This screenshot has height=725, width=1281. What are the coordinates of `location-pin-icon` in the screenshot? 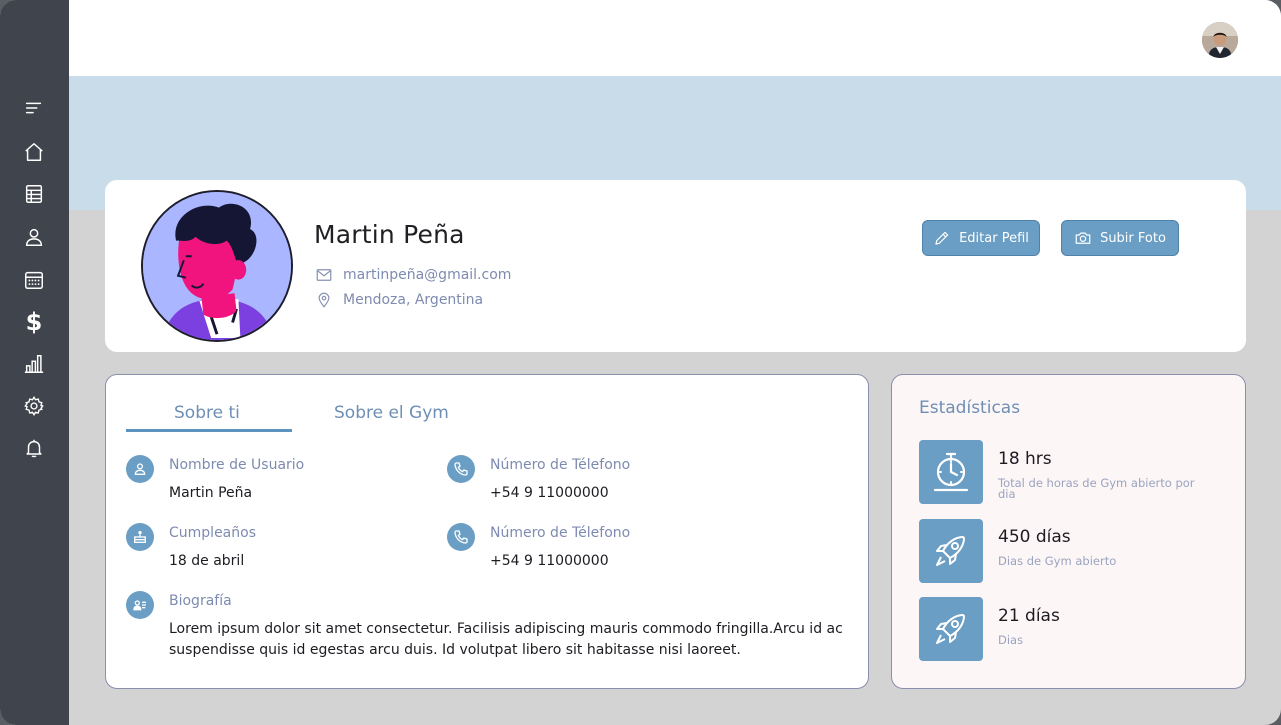 It's located at (324, 300).